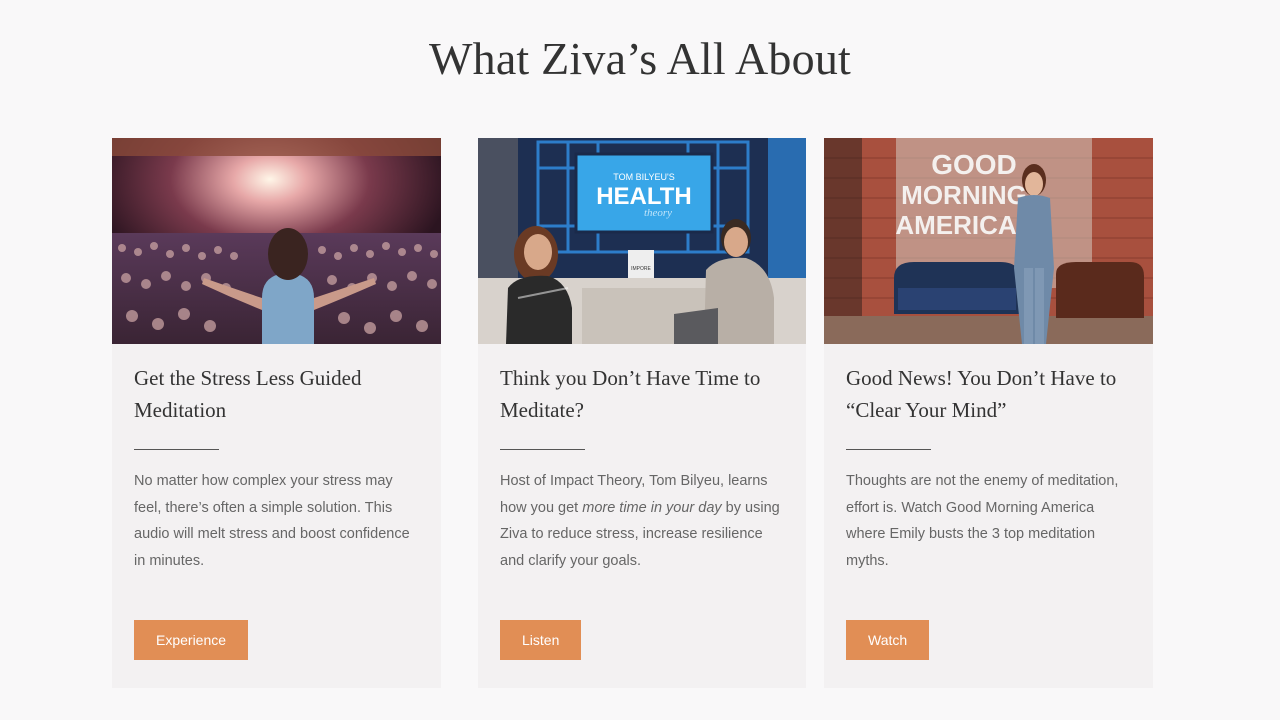 This screenshot has height=720, width=1280. I want to click on card-title: Think you Don’t Have Time to Meditate?, so click(630, 394).